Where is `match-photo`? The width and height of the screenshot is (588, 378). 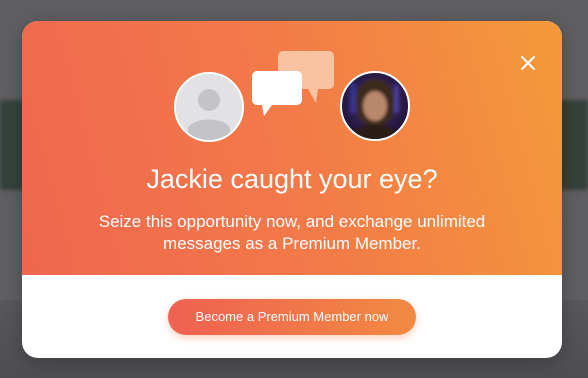
match-photo is located at coordinates (374, 109).